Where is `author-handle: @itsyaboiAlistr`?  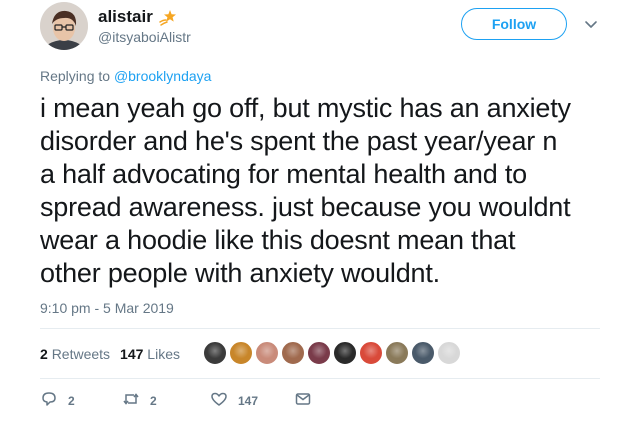 author-handle: @itsyaboiAlistr is located at coordinates (144, 37).